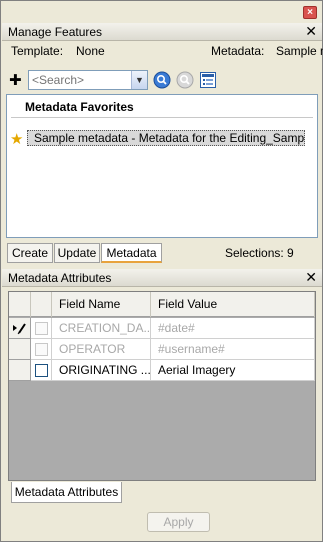 The image size is (323, 542). What do you see at coordinates (77, 253) in the screenshot?
I see `tab-update: Update` at bounding box center [77, 253].